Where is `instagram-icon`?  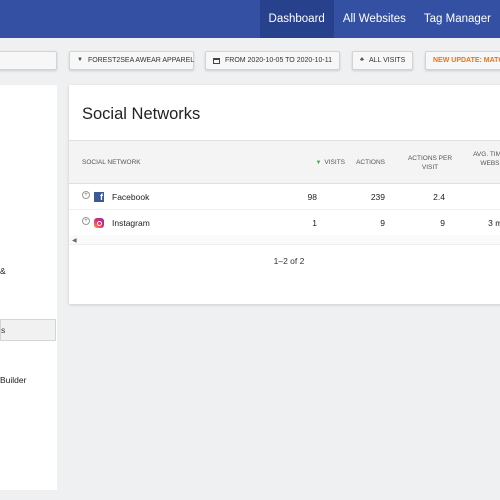
instagram-icon is located at coordinates (99, 223).